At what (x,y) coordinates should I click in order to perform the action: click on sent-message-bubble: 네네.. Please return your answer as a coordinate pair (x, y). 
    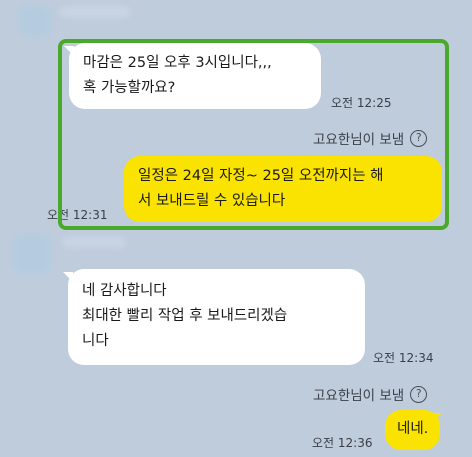
    Looking at the image, I should click on (412, 430).